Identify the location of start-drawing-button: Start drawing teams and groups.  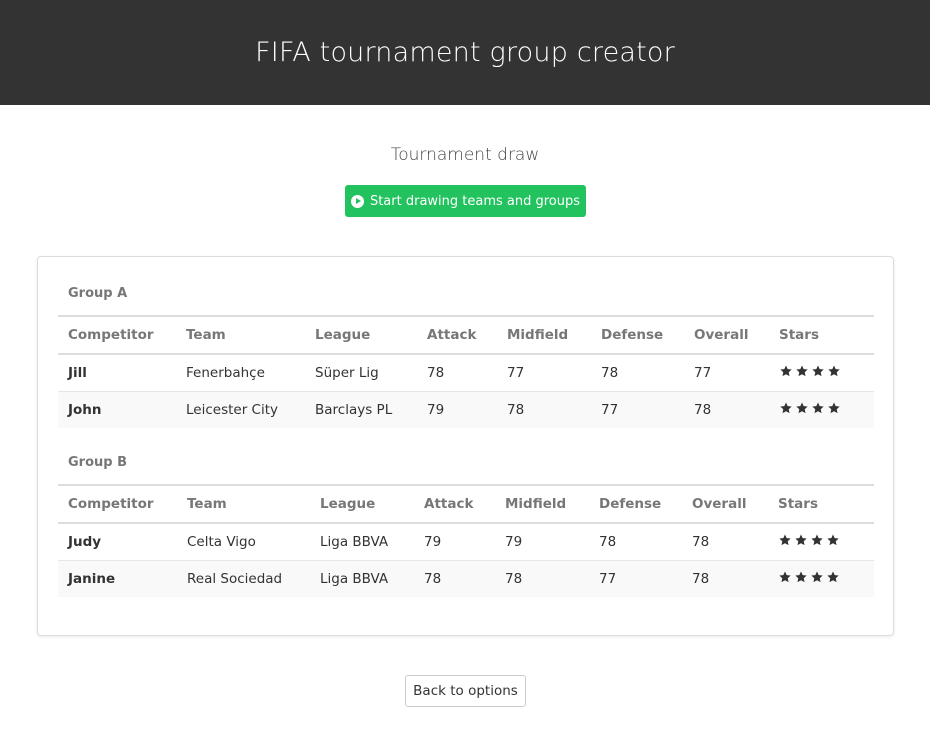
(465, 201).